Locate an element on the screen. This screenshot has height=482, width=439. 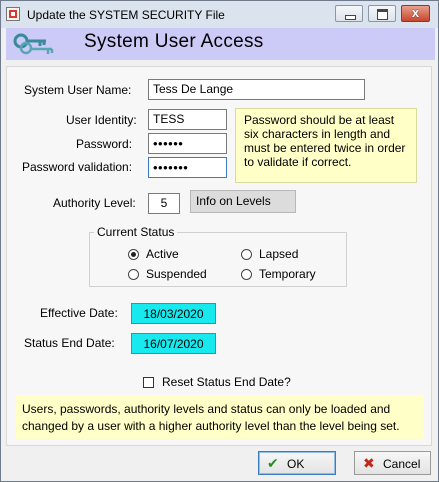
app-icon is located at coordinates (13, 14).